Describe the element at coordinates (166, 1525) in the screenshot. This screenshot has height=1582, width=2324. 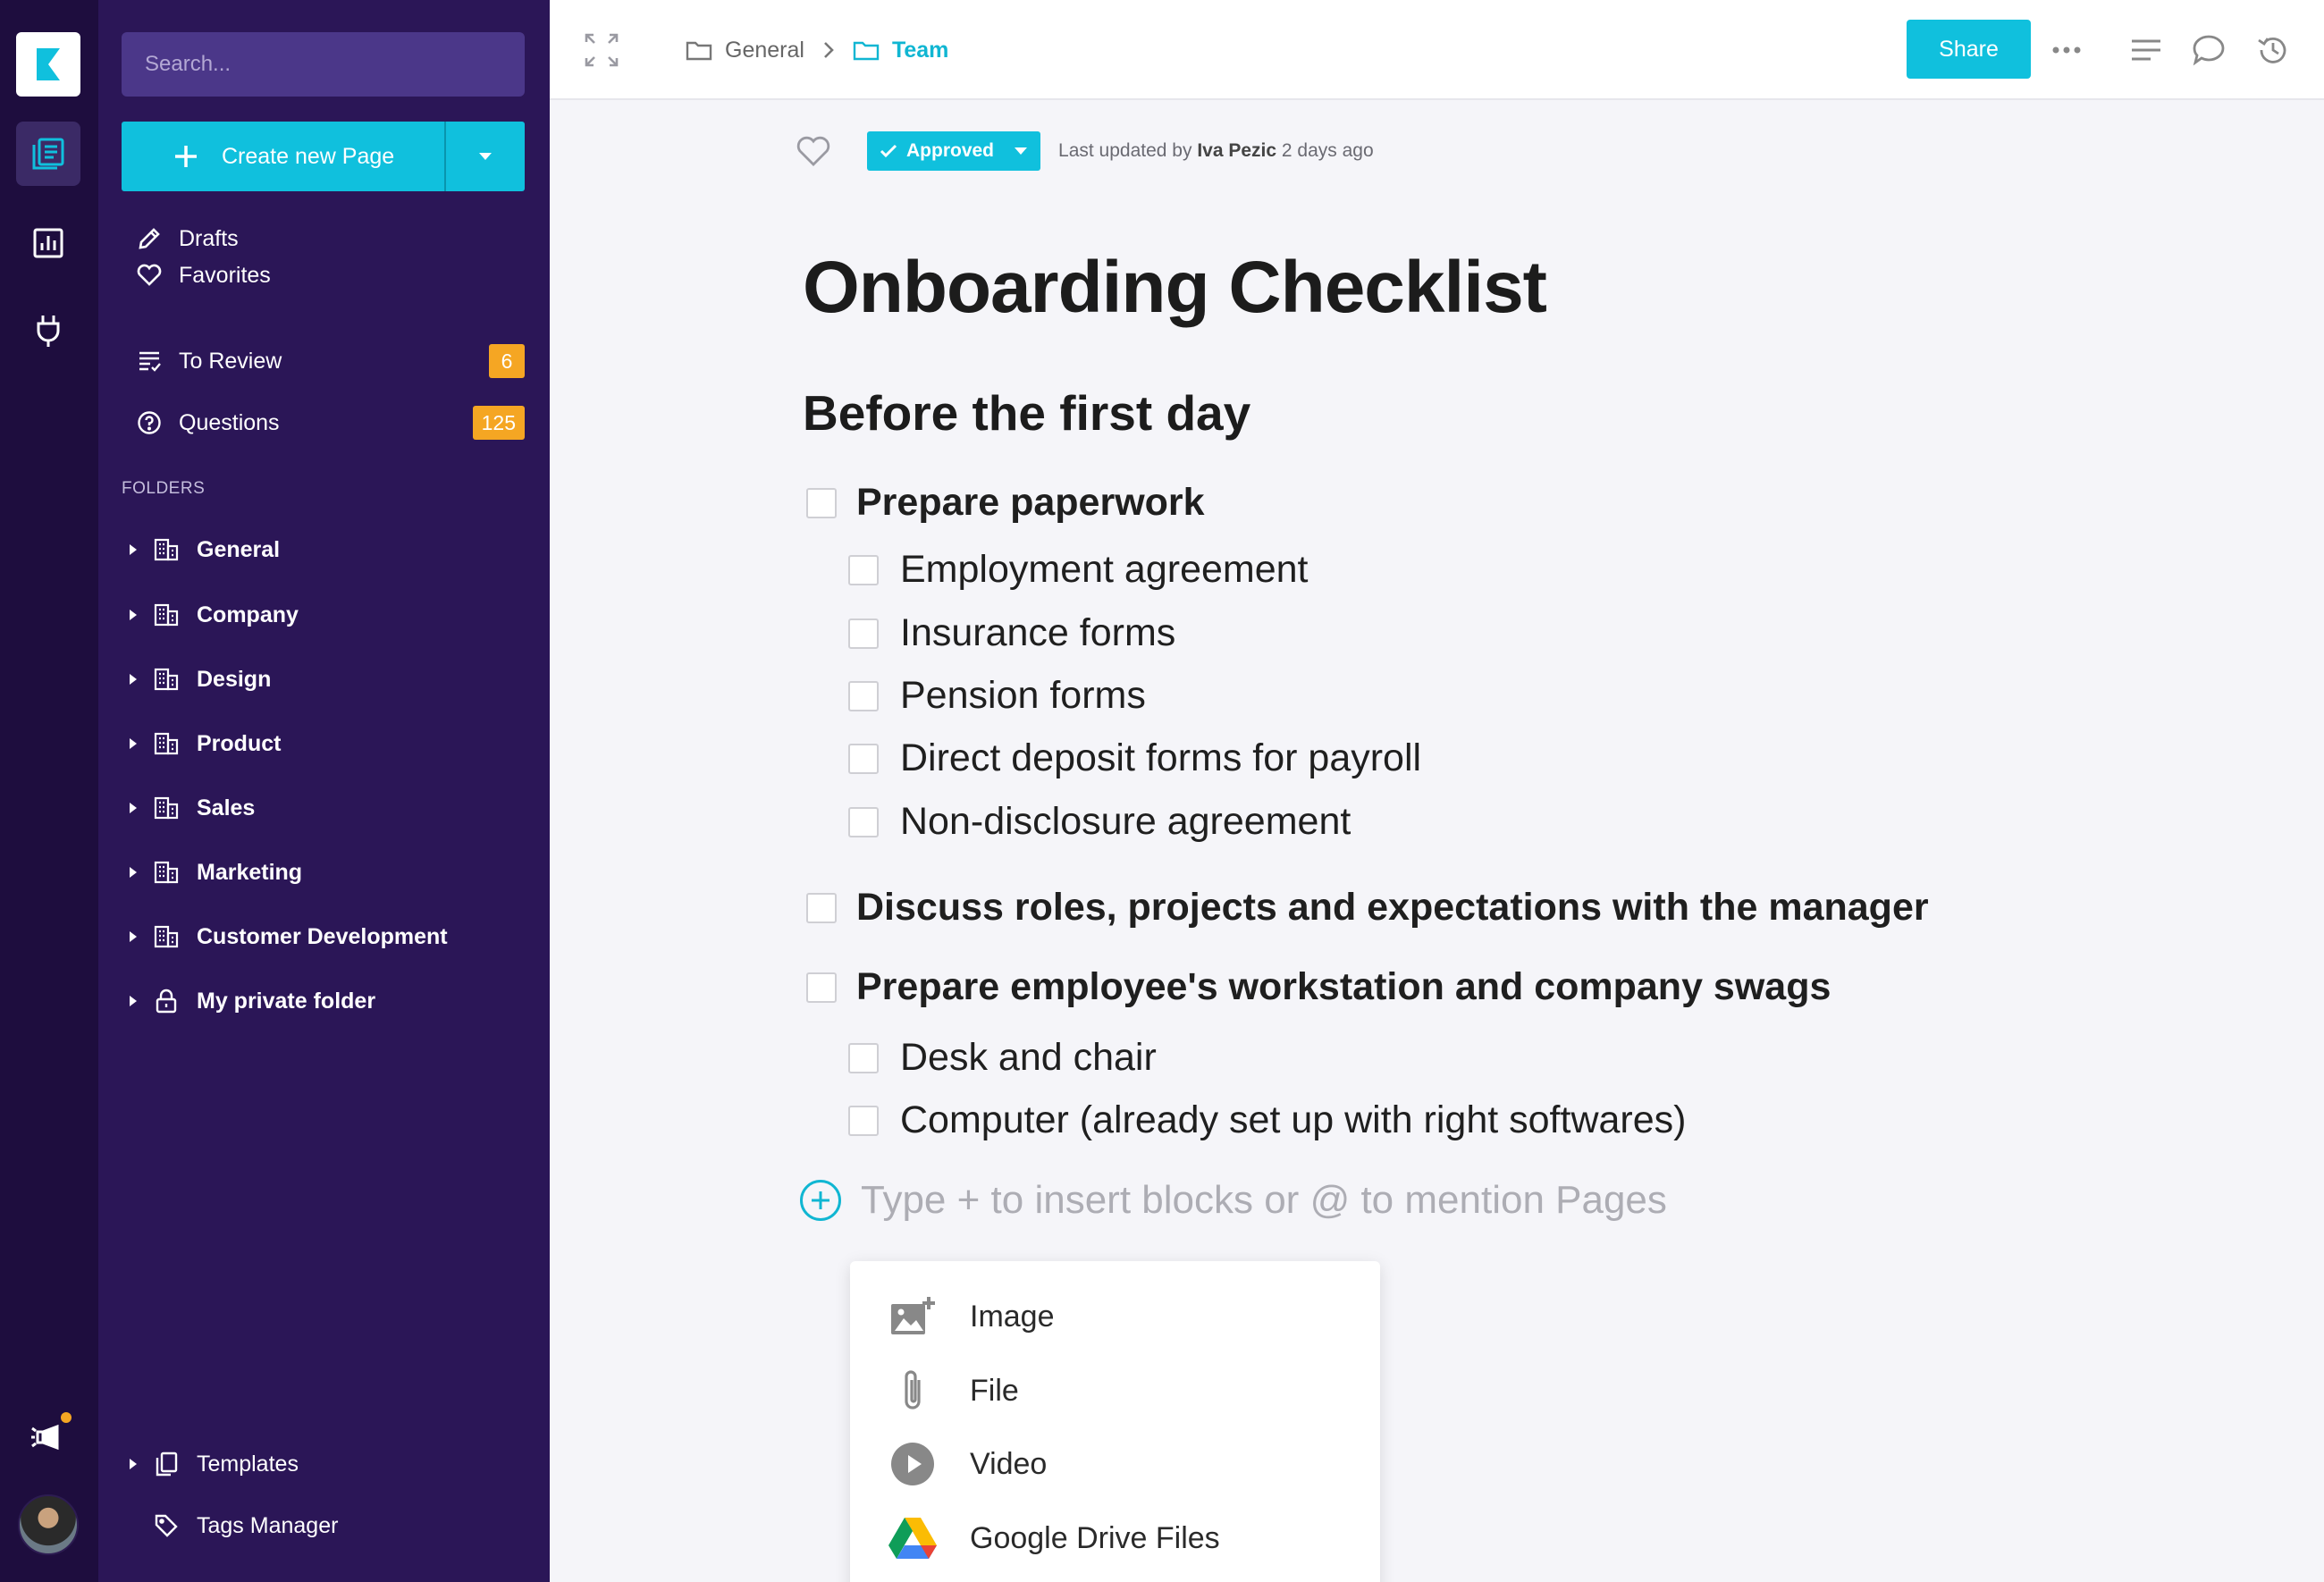
I see `tag-icon` at that location.